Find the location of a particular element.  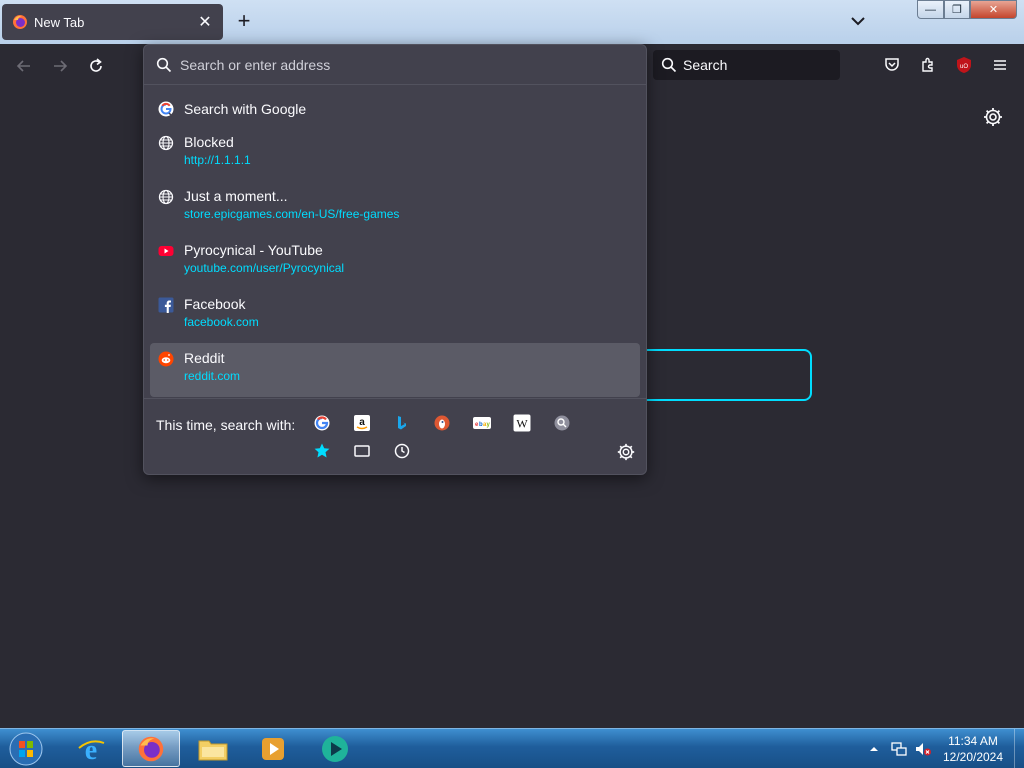

new-tab-button: + is located at coordinates (244, 22).